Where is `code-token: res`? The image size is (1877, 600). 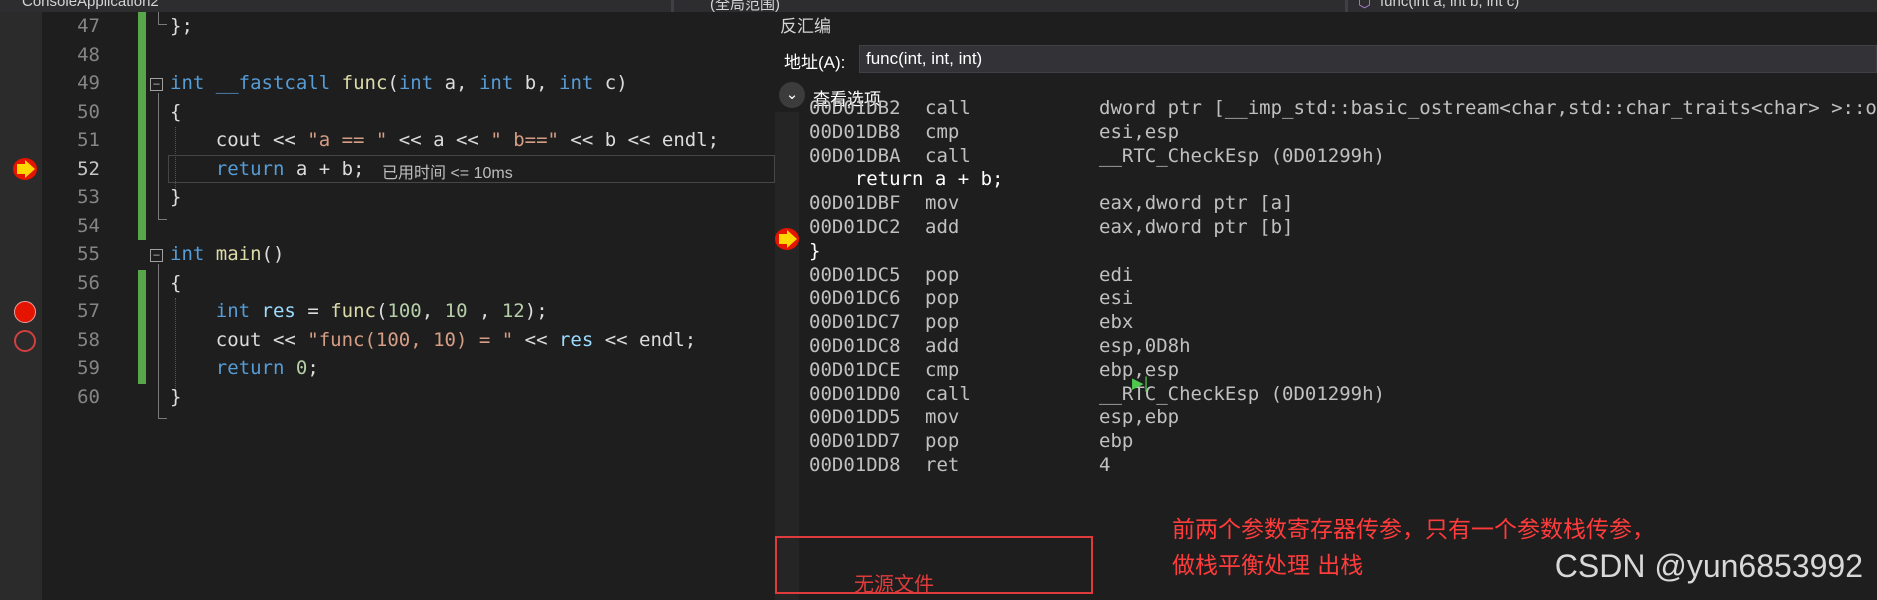
code-token: res is located at coordinates (576, 339).